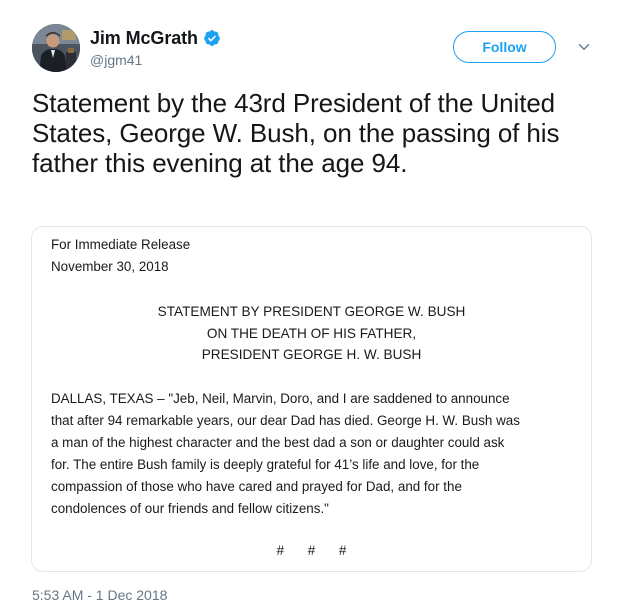 This screenshot has height=610, width=623. Describe the element at coordinates (155, 60) in the screenshot. I see `handle: @jgm41` at that location.